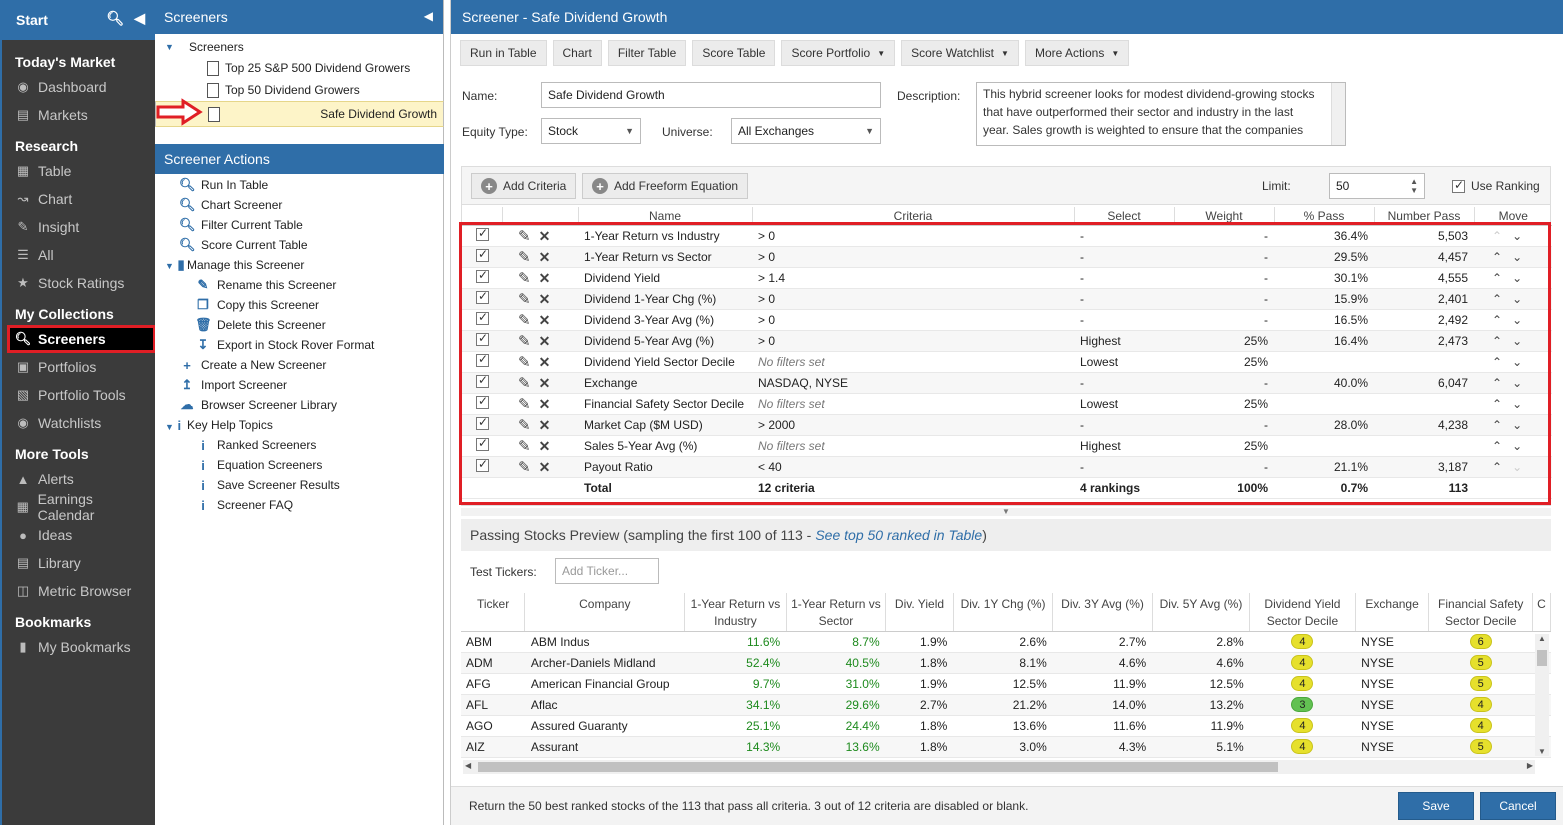 This screenshot has height=825, width=1563. What do you see at coordinates (1124, 216) in the screenshot?
I see `col-select: Select` at bounding box center [1124, 216].